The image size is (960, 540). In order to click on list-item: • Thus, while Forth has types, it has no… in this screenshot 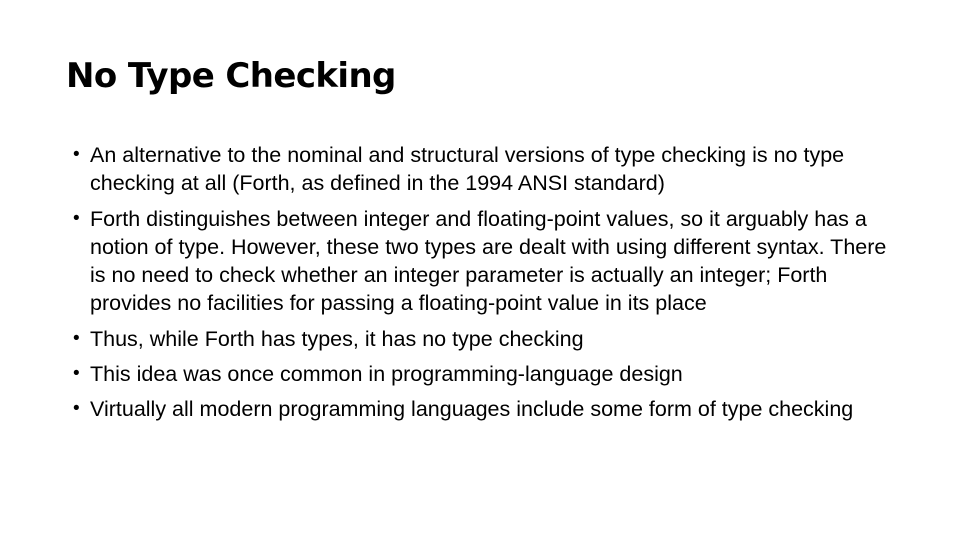, I will do `click(484, 339)`.